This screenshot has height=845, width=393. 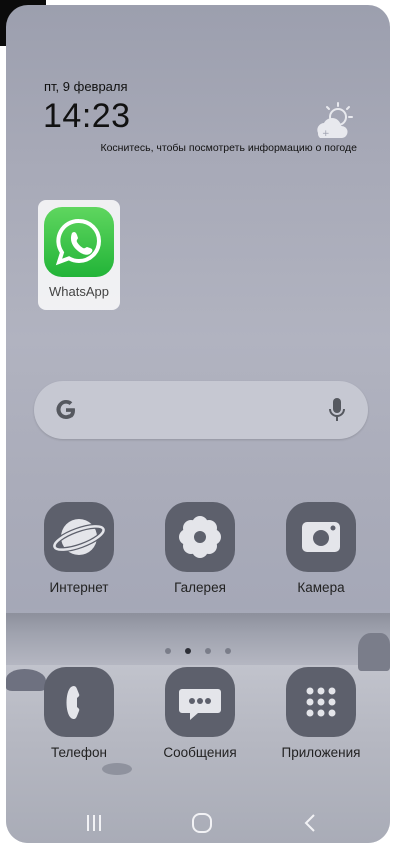 I want to click on wallpaper-sand, so click(x=117, y=769).